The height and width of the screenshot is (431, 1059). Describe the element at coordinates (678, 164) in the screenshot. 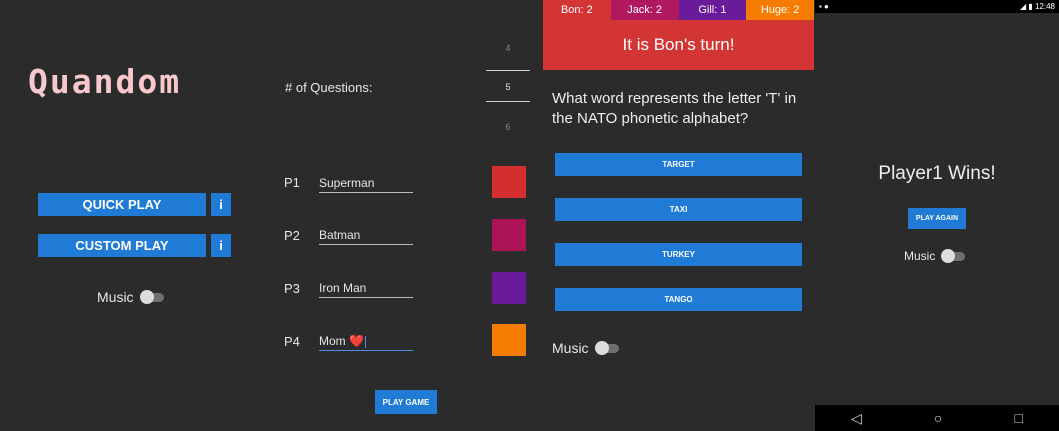

I see `answer-button-1: TARGET` at that location.